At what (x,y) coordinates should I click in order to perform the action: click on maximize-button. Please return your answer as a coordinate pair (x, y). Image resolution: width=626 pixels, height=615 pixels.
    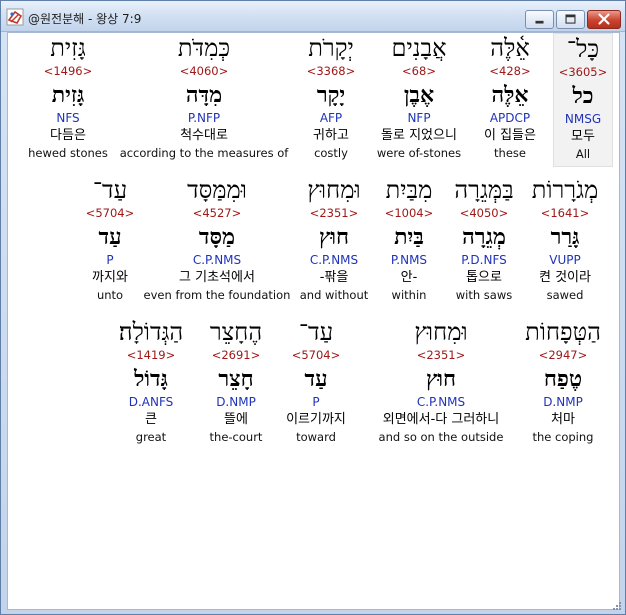
    Looking at the image, I should click on (570, 19).